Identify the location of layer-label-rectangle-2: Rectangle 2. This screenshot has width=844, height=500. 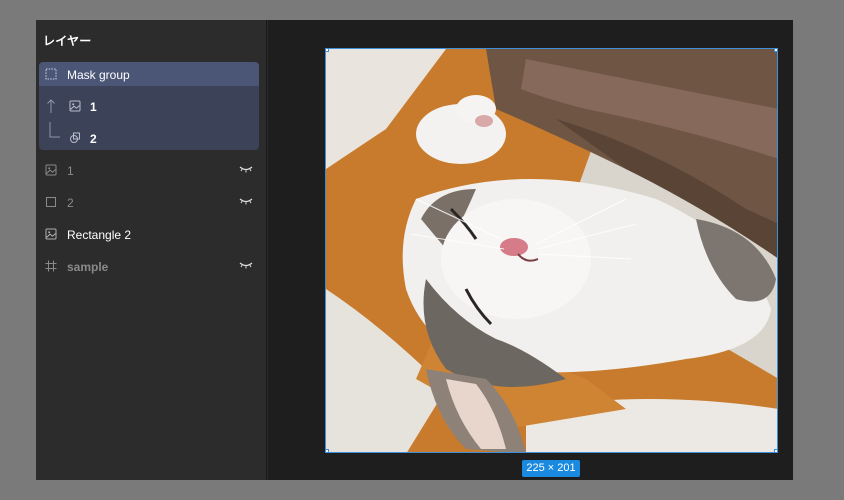
(99, 235).